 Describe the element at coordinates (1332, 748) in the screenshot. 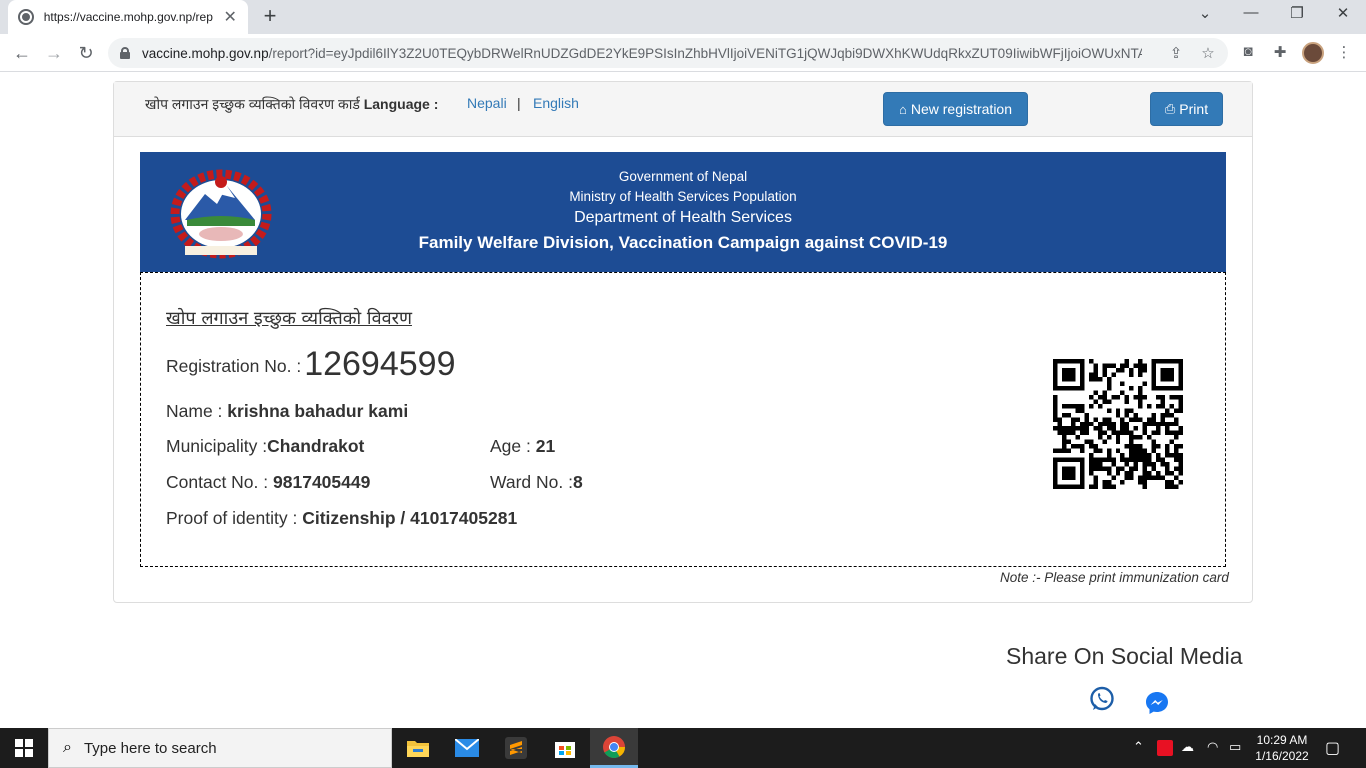

I see `notification-icon: ▢` at that location.